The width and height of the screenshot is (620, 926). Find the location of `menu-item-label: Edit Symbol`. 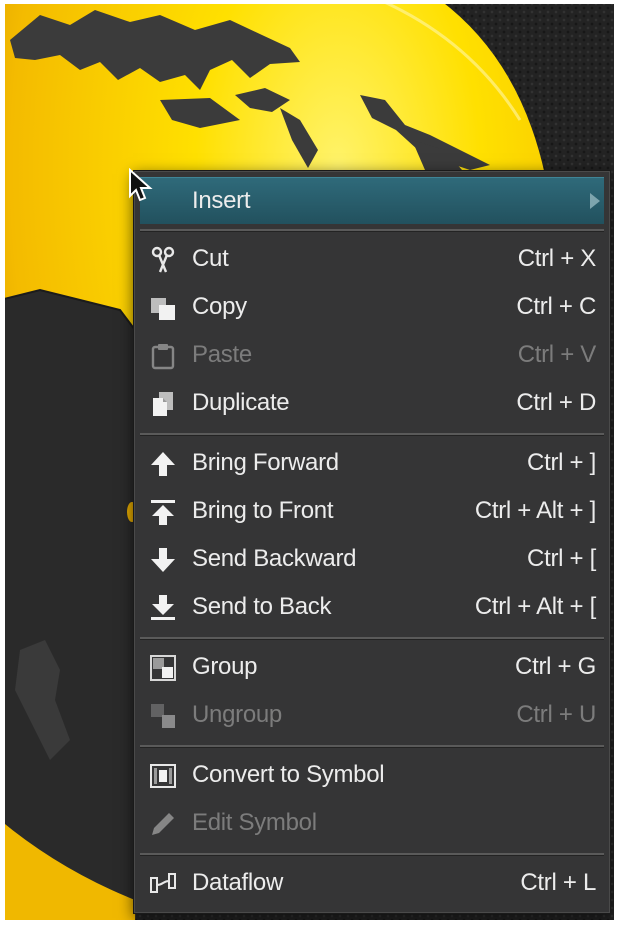

menu-item-label: Edit Symbol is located at coordinates (254, 822).